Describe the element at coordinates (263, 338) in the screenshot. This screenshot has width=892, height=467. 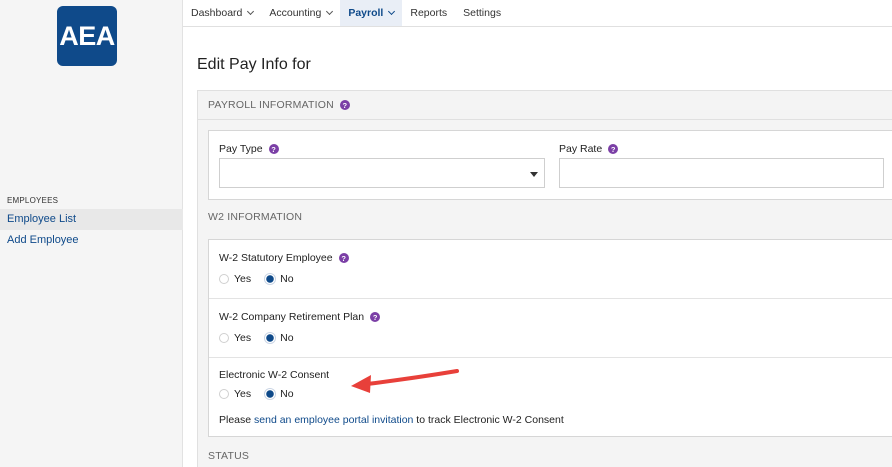
I see `retirement-radio-group: Yes No` at that location.